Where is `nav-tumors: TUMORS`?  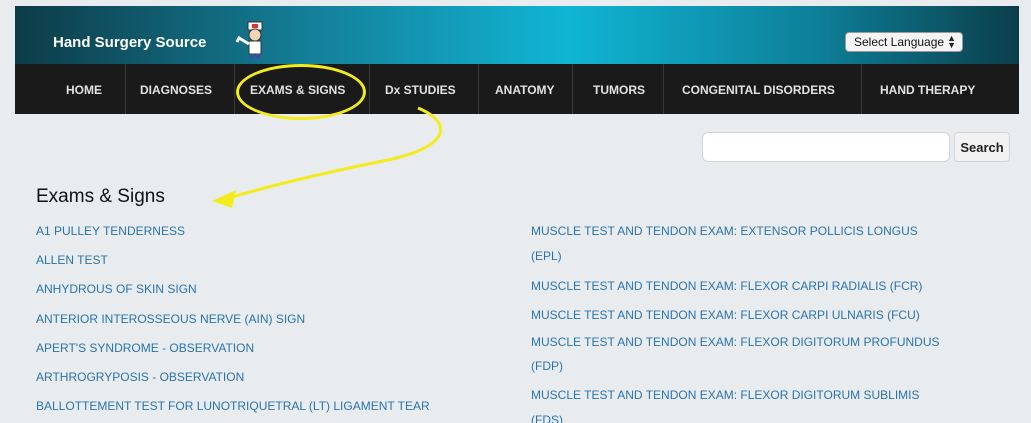 nav-tumors: TUMORS is located at coordinates (619, 90).